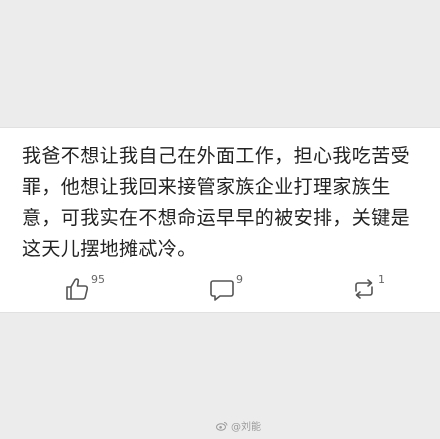 The image size is (440, 439). Describe the element at coordinates (364, 289) in the screenshot. I see `repost-icon` at that location.